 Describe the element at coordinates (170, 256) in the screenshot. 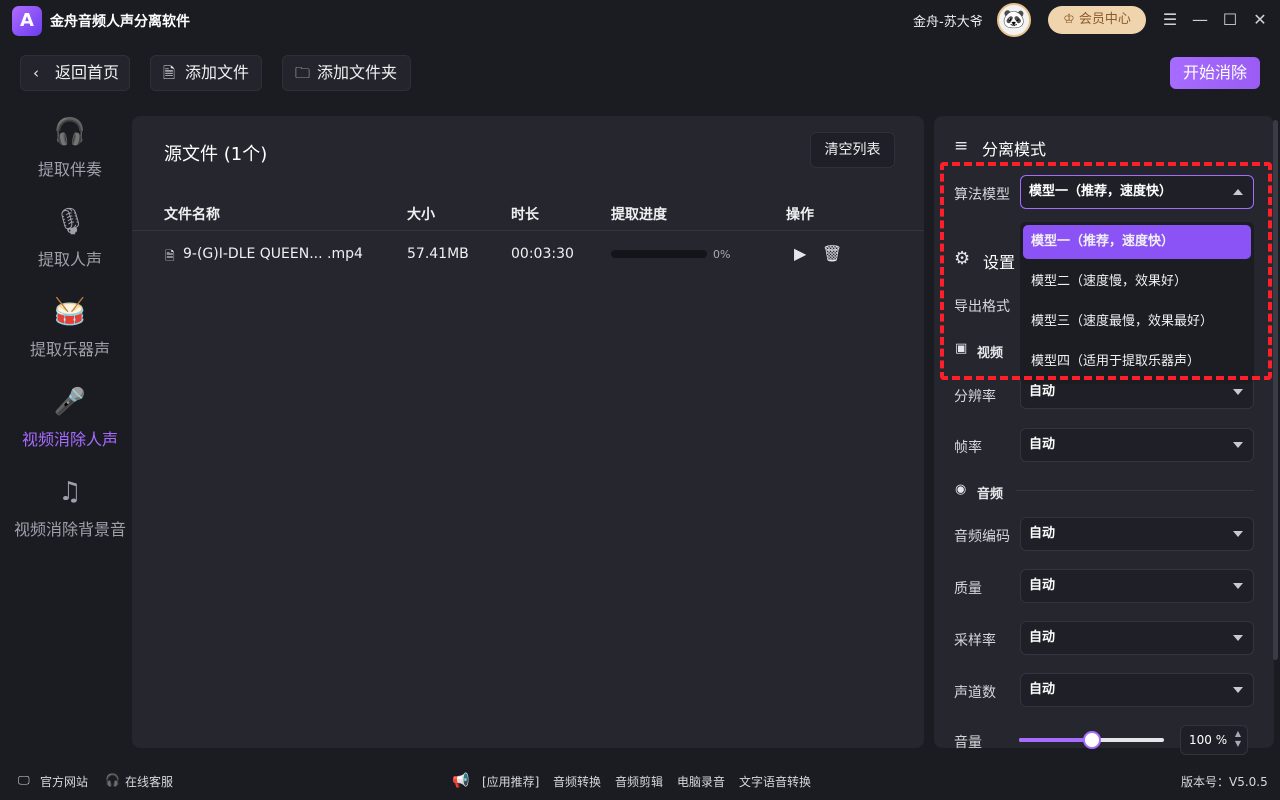

I see `file-type-icon: 🗎` at that location.